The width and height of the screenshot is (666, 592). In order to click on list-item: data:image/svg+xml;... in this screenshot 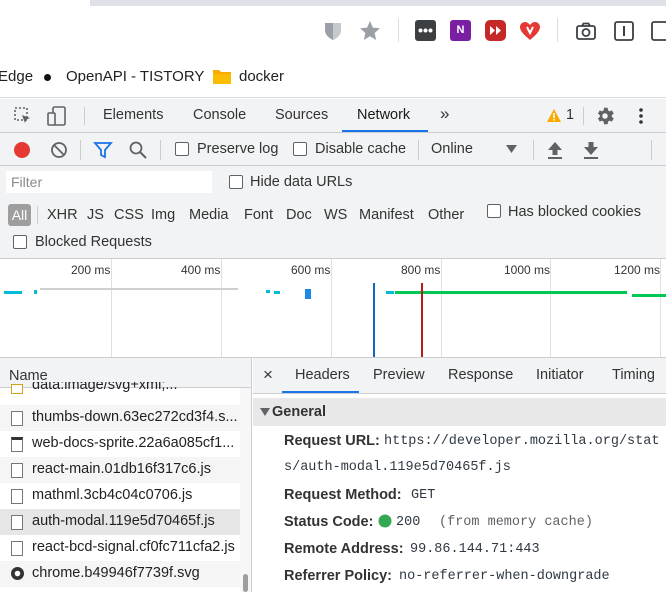, I will do `click(120, 390)`.